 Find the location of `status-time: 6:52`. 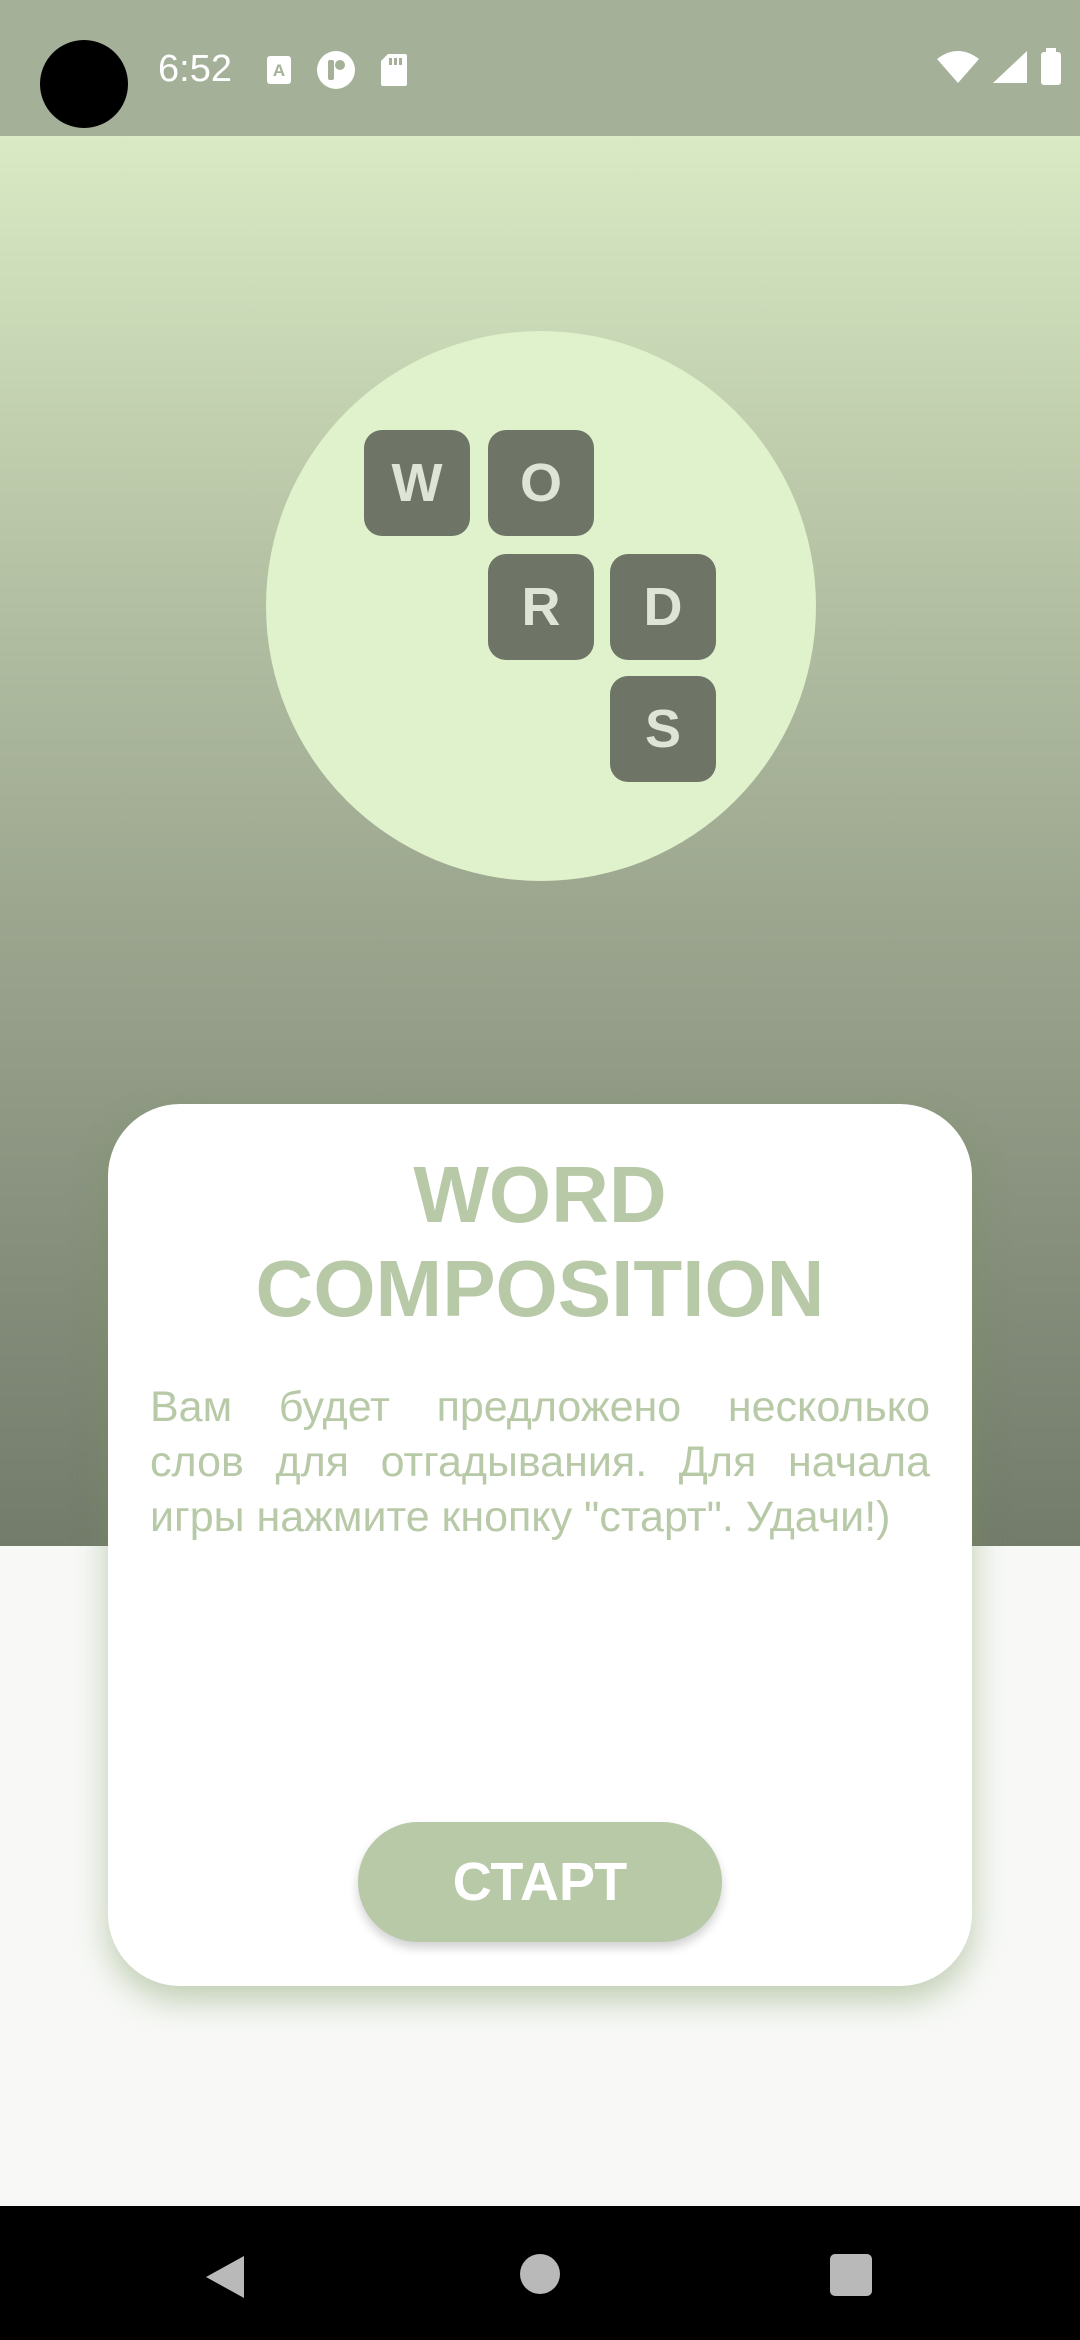

status-time: 6:52 is located at coordinates (195, 69).